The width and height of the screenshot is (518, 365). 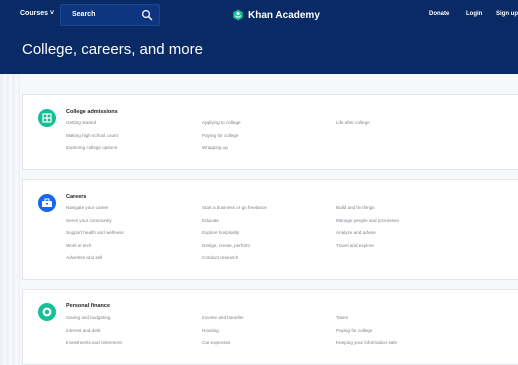 What do you see at coordinates (266, 126) in the screenshot?
I see `topic-link: Applying to college` at bounding box center [266, 126].